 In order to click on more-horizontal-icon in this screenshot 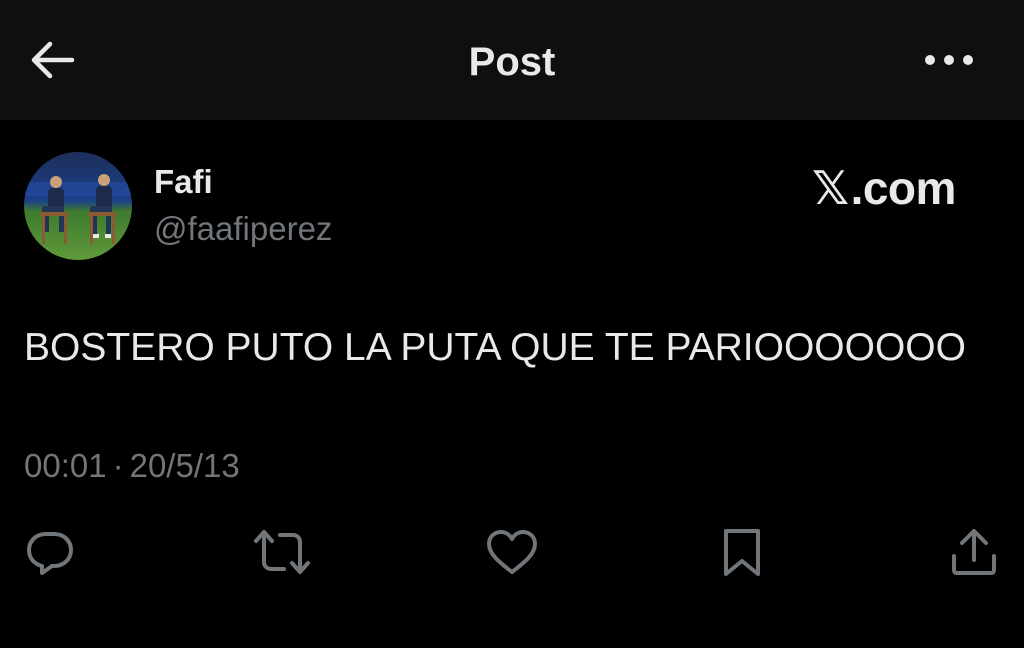, I will do `click(949, 62)`.